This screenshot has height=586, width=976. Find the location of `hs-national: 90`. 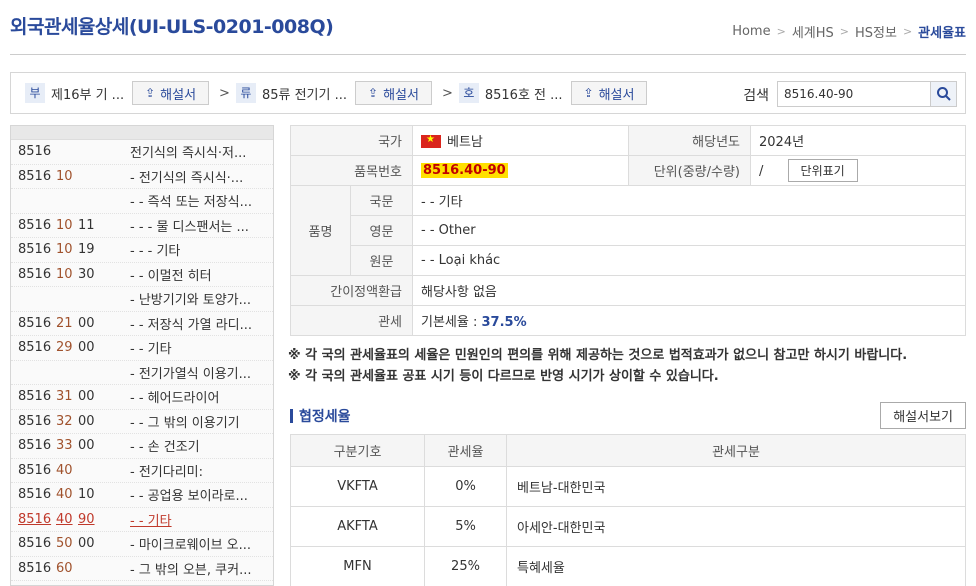

hs-national: 90 is located at coordinates (86, 519).